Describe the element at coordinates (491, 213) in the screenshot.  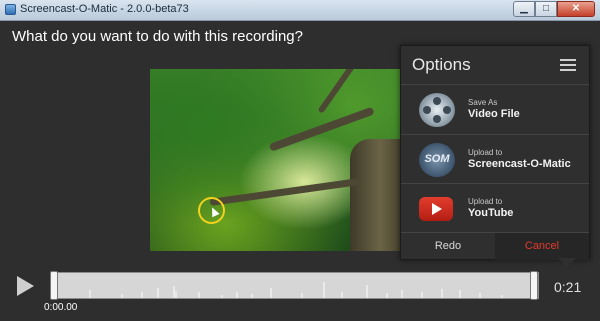
I see `option-label: YouTube` at that location.